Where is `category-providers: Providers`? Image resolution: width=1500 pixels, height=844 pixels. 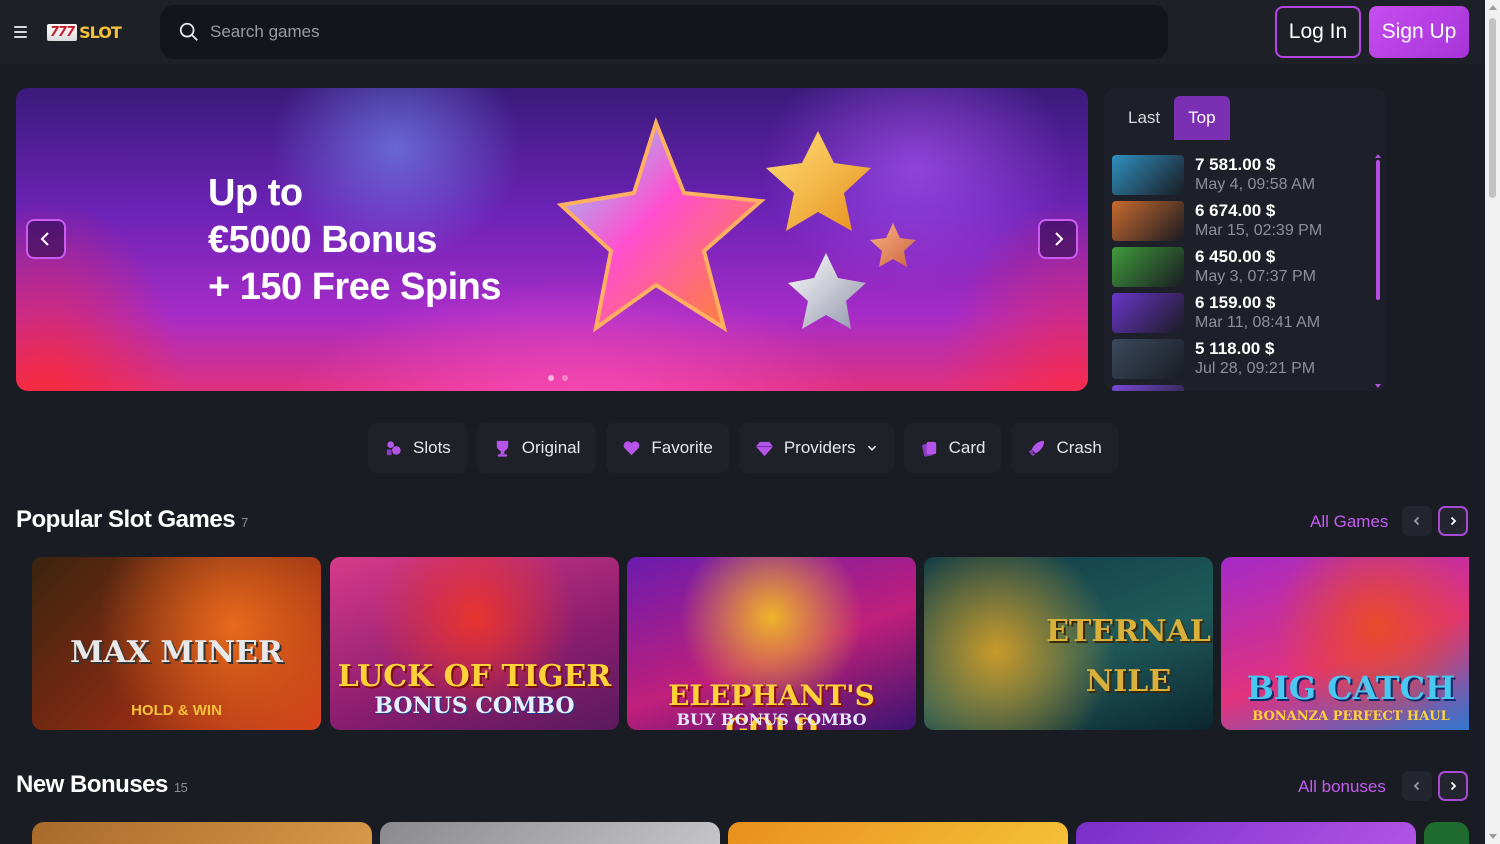
category-providers: Providers is located at coordinates (816, 448).